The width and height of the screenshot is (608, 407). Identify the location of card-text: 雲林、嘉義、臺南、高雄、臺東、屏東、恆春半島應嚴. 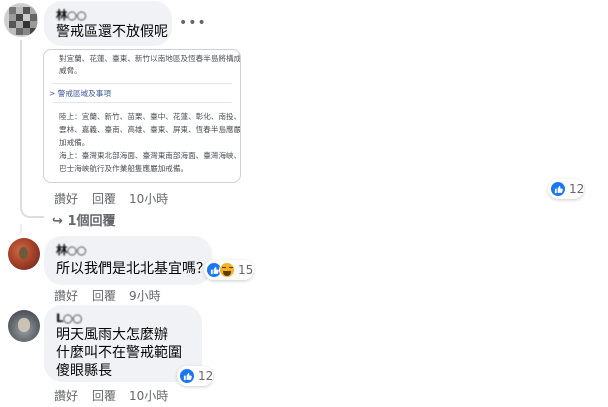
(150, 129).